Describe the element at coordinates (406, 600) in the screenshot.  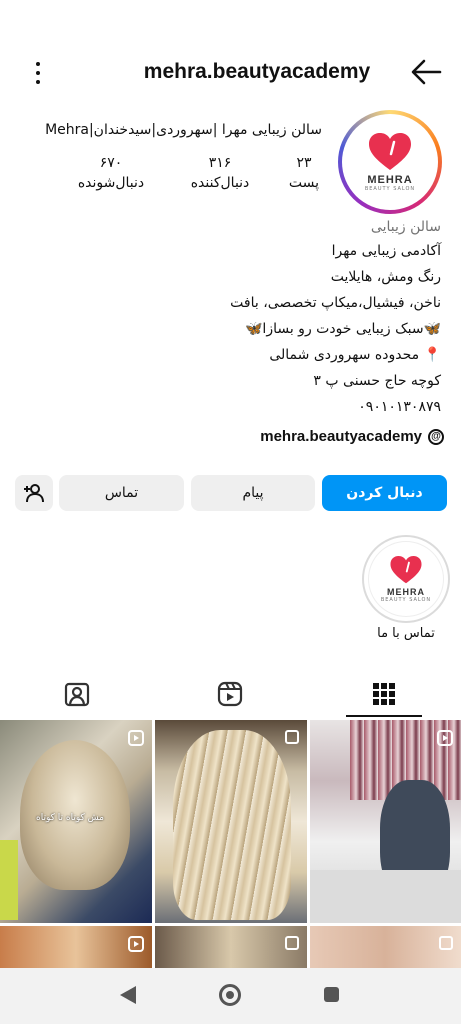
I see `highlight-brand-sub: BEAUTY SALON` at that location.